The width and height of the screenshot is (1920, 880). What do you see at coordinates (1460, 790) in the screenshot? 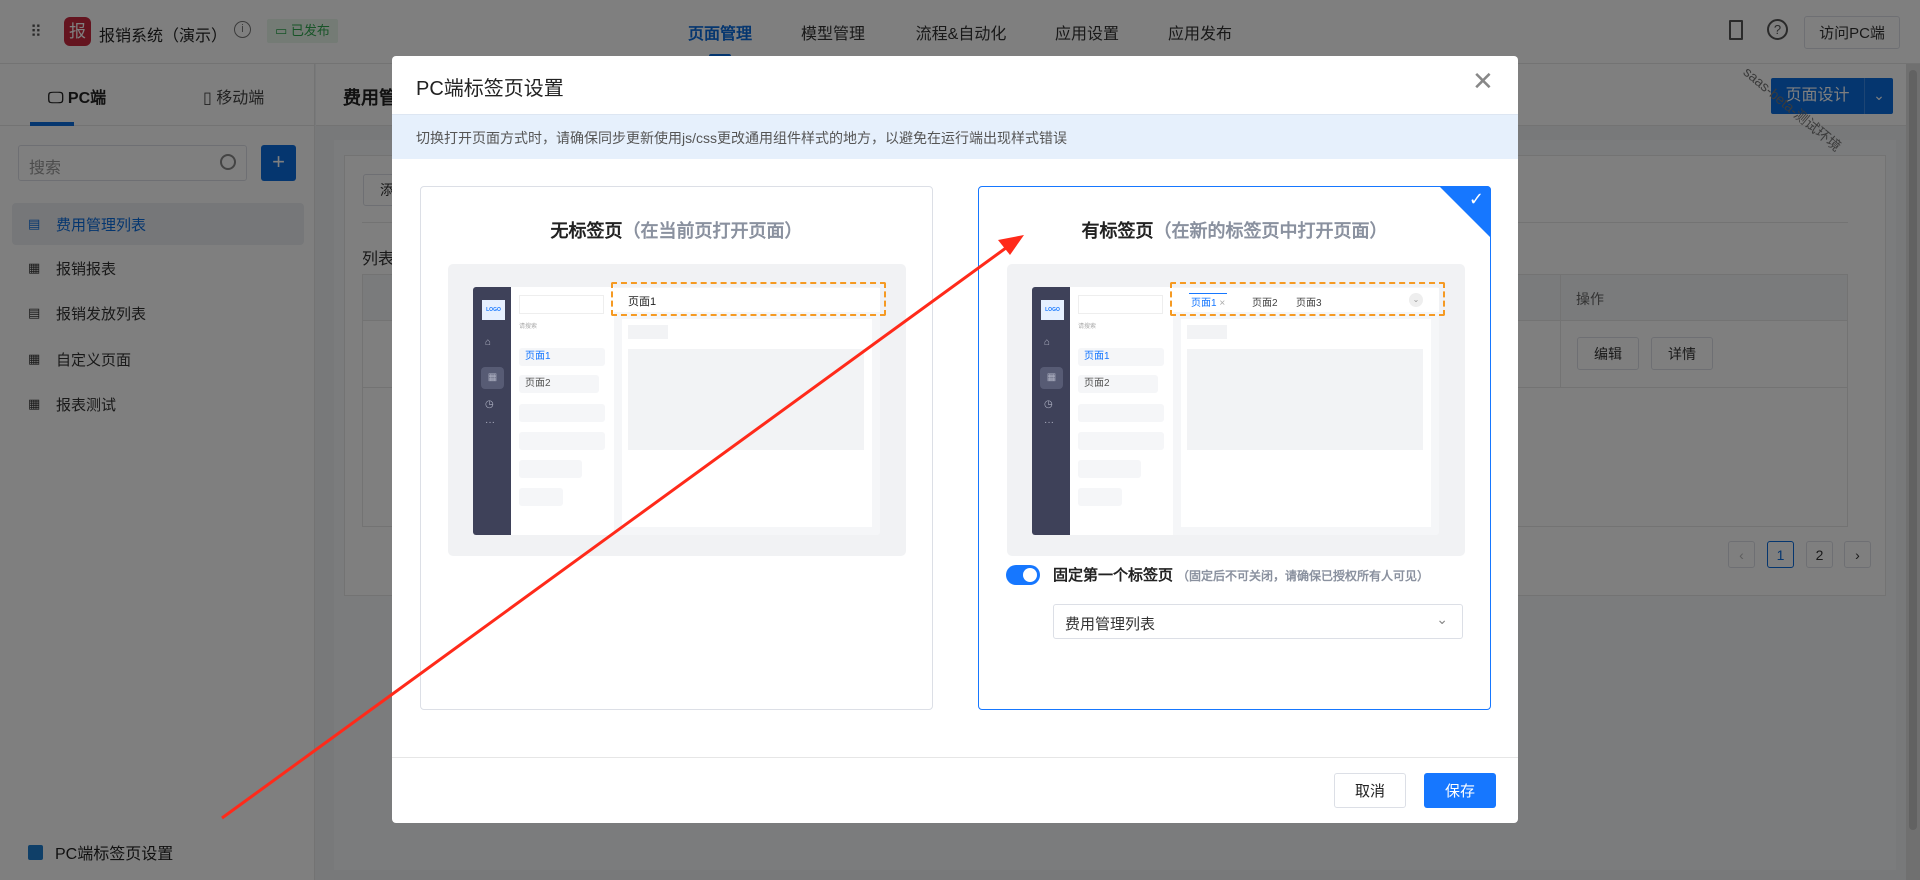
I see `save-button: 保存` at bounding box center [1460, 790].